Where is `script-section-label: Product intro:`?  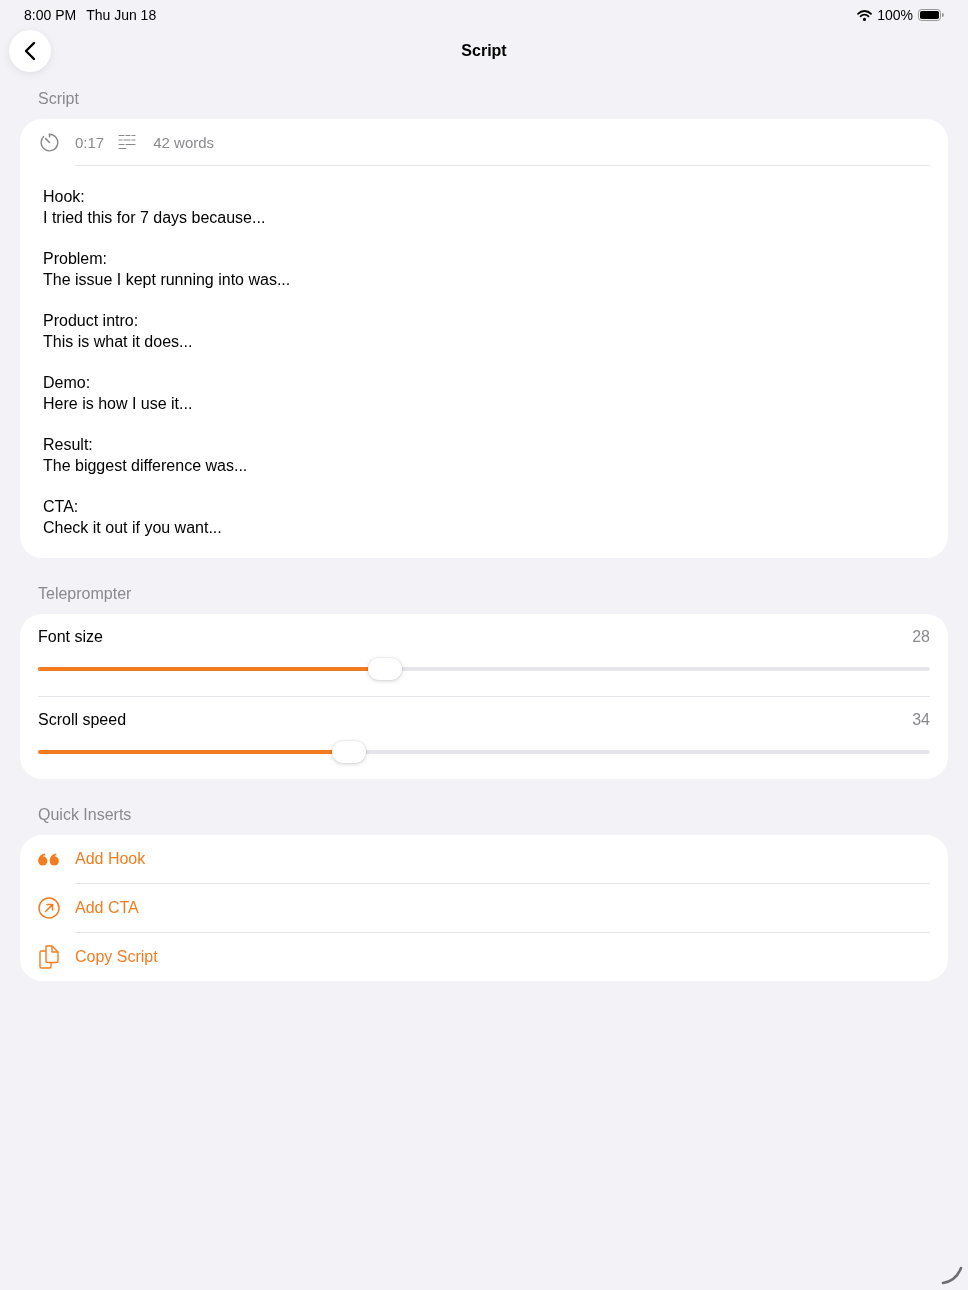 script-section-label: Product intro: is located at coordinates (91, 321).